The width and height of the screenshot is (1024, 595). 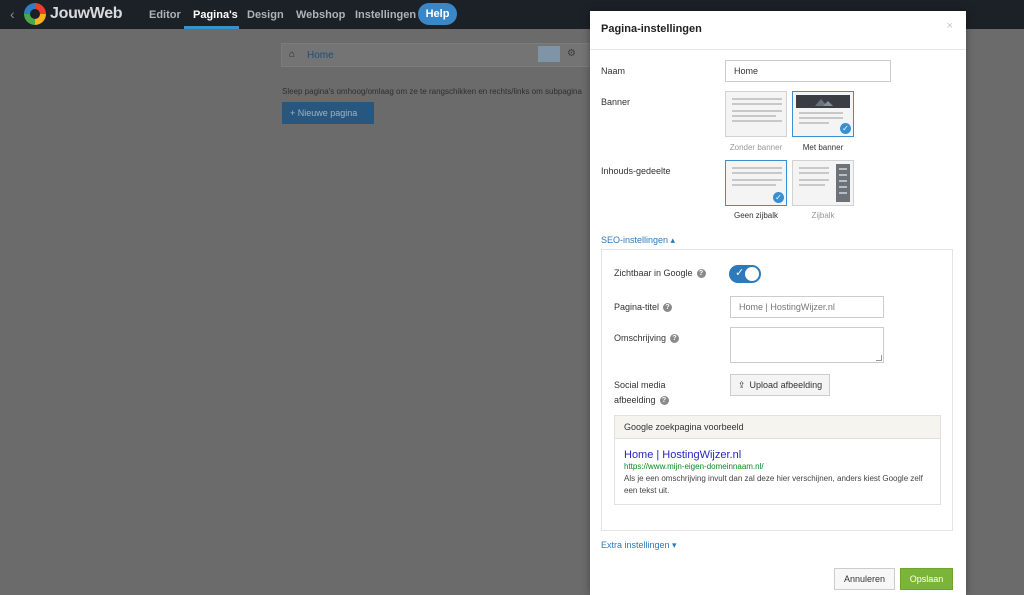 I want to click on modal-header-divider, so click(x=778, y=49).